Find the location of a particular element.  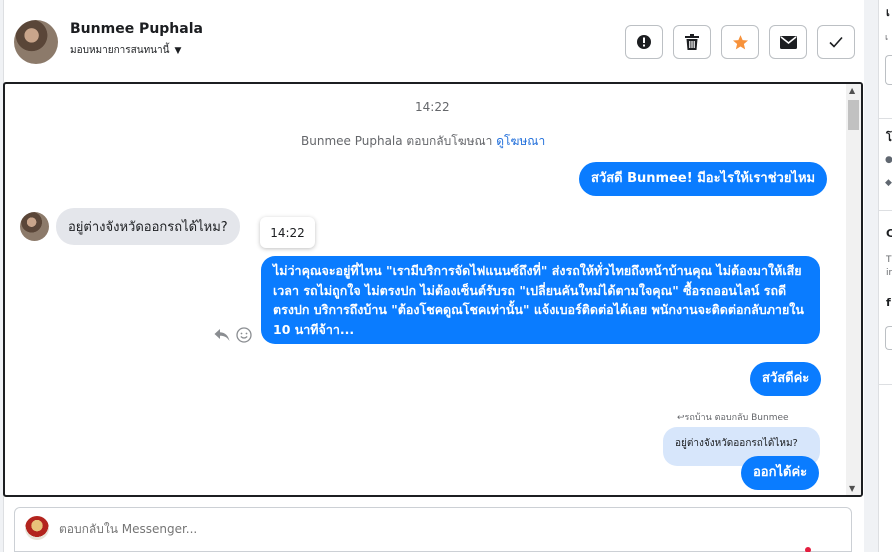

conversation-toolbar is located at coordinates (740, 42).